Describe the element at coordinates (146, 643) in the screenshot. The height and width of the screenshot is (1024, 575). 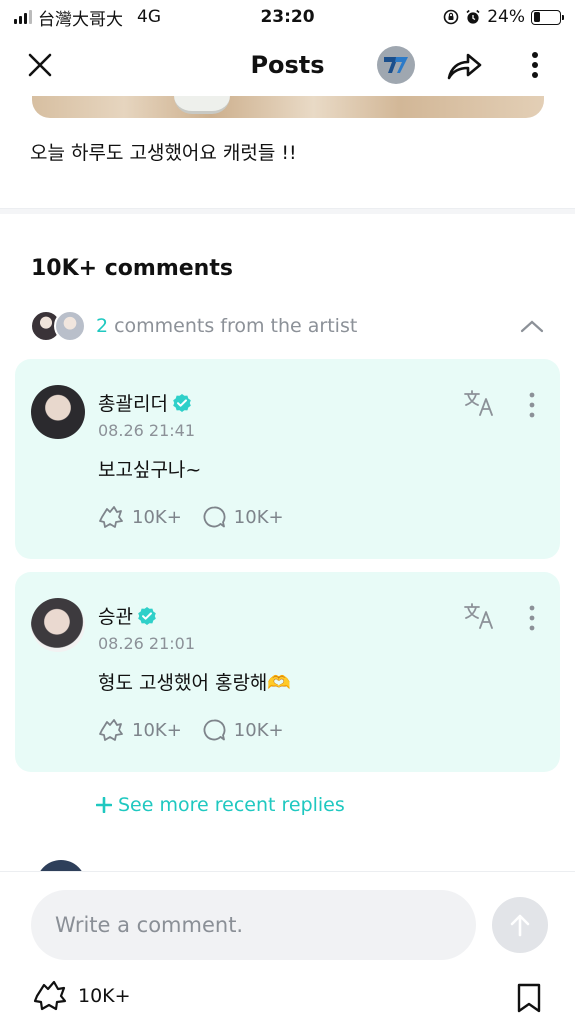
I see `comment-date: 08.26 21:01` at that location.